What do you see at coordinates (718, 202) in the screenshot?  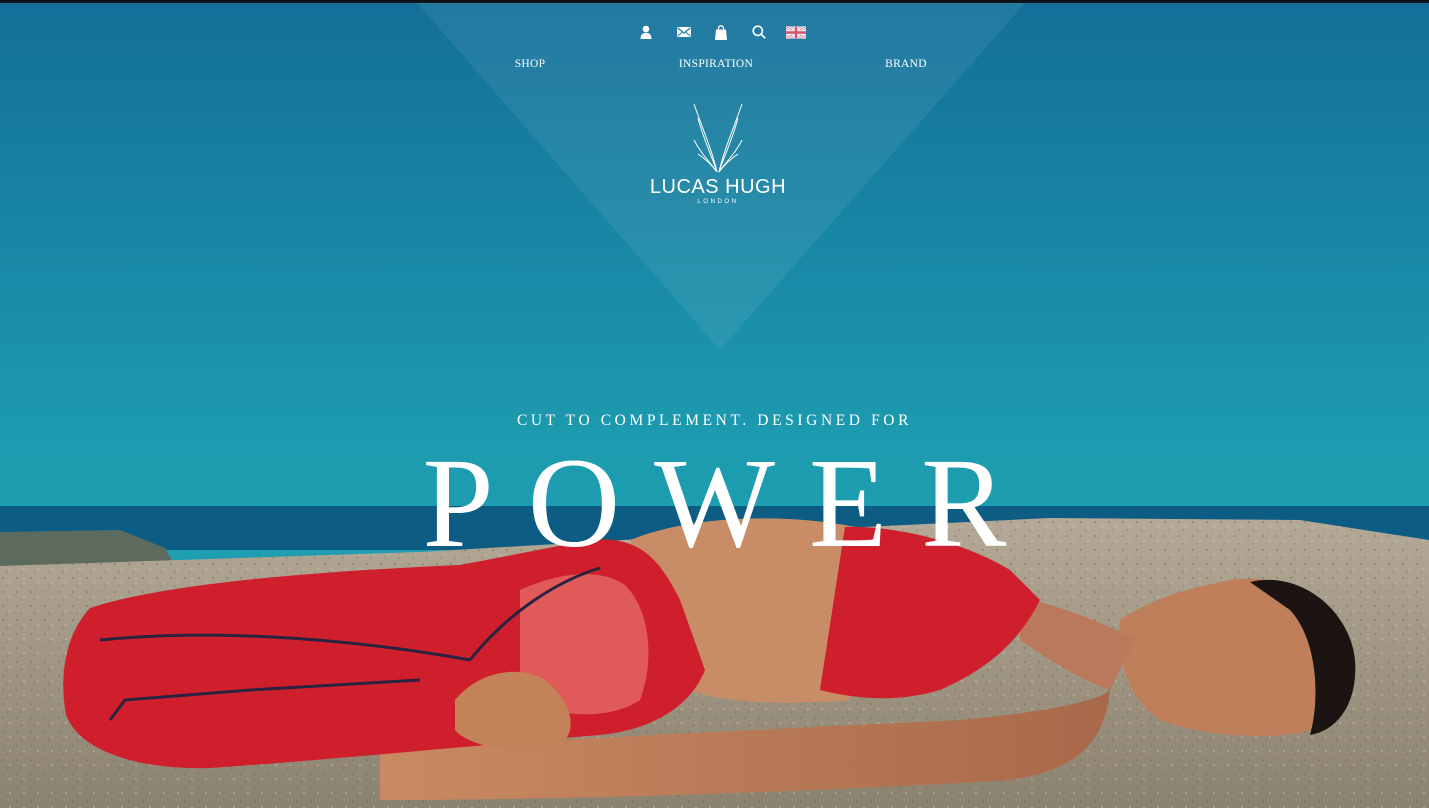 I see `logo-subtitle: LONDON` at bounding box center [718, 202].